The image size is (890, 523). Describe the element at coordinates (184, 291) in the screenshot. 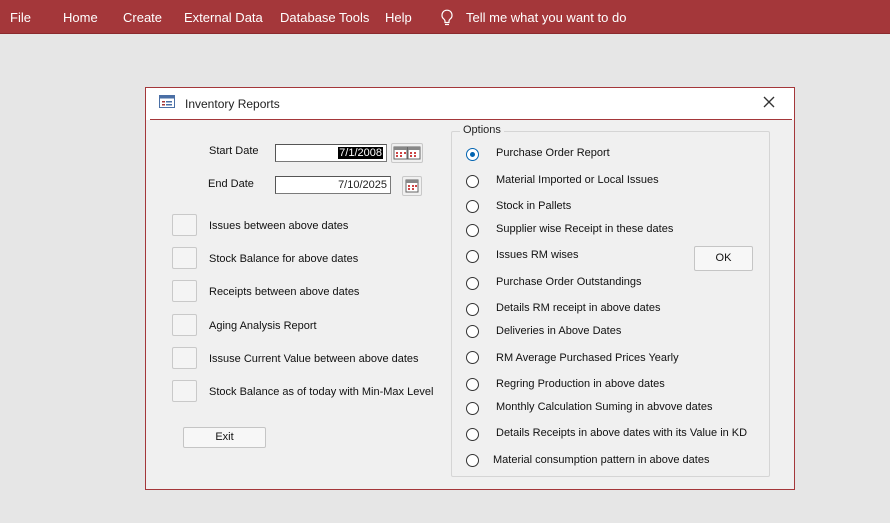

I see `report-checkbox-receipts` at that location.